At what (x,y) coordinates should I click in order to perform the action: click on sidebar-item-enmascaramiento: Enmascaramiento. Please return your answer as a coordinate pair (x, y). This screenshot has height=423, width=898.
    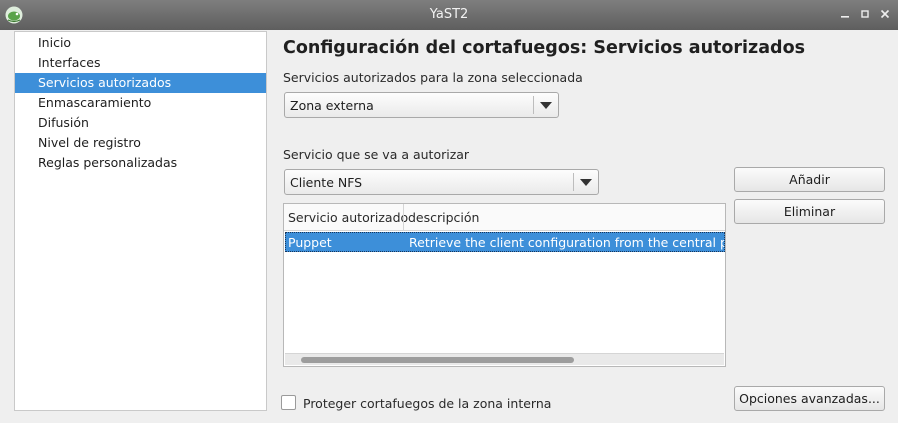
    Looking at the image, I should click on (140, 103).